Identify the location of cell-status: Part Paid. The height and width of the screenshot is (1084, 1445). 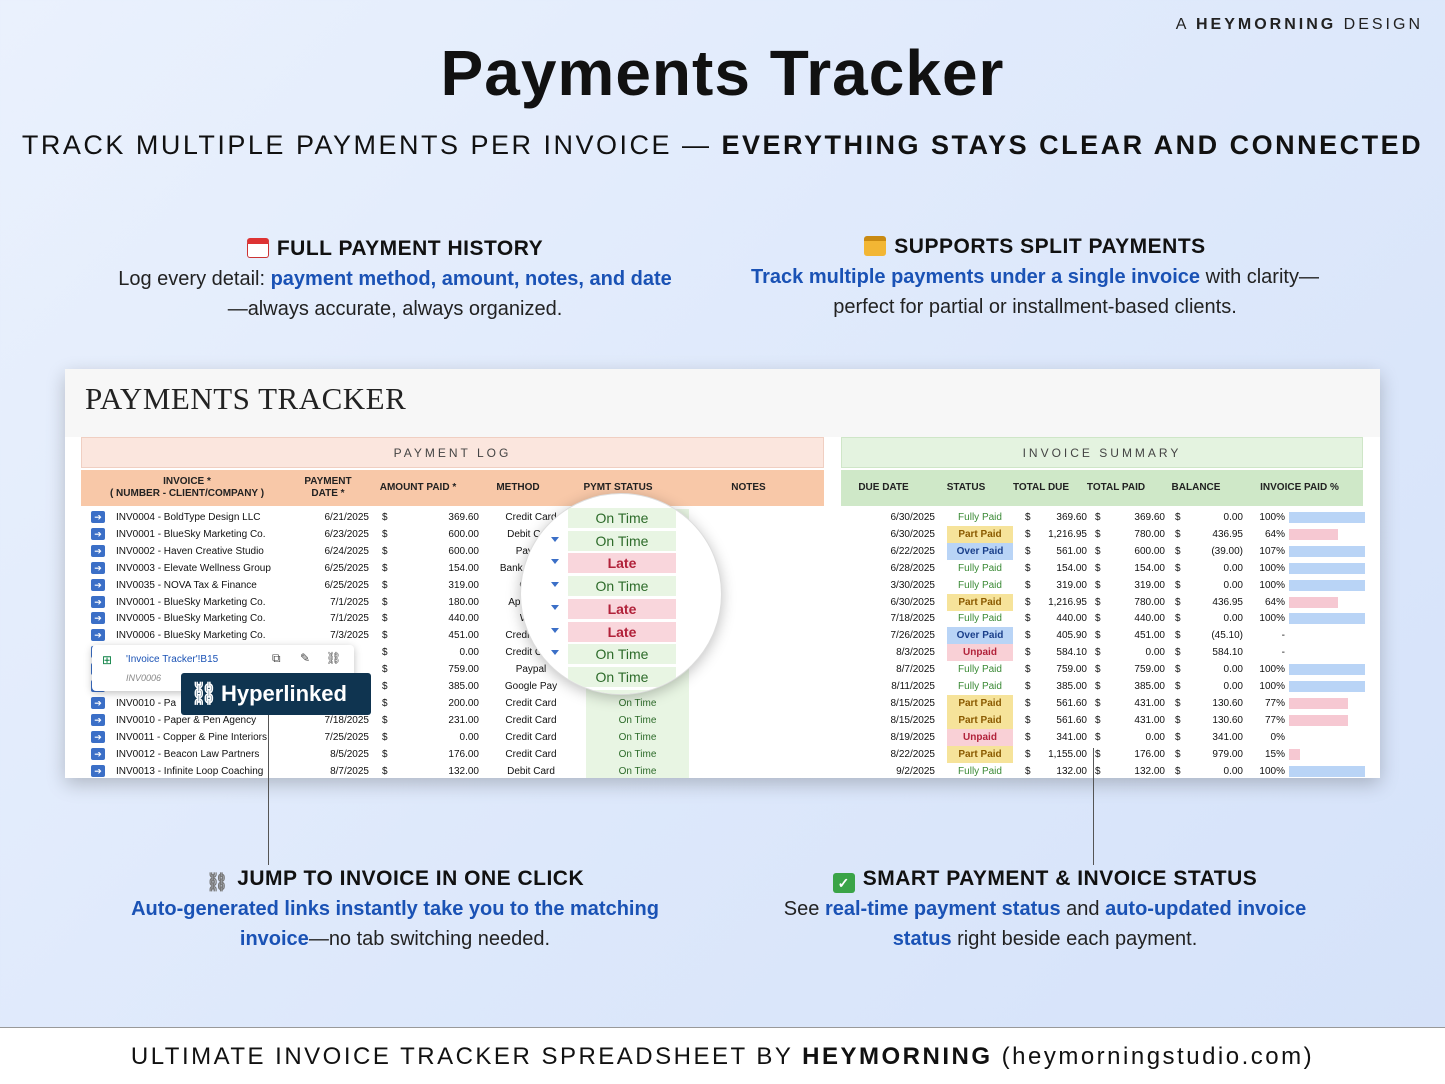
(980, 602).